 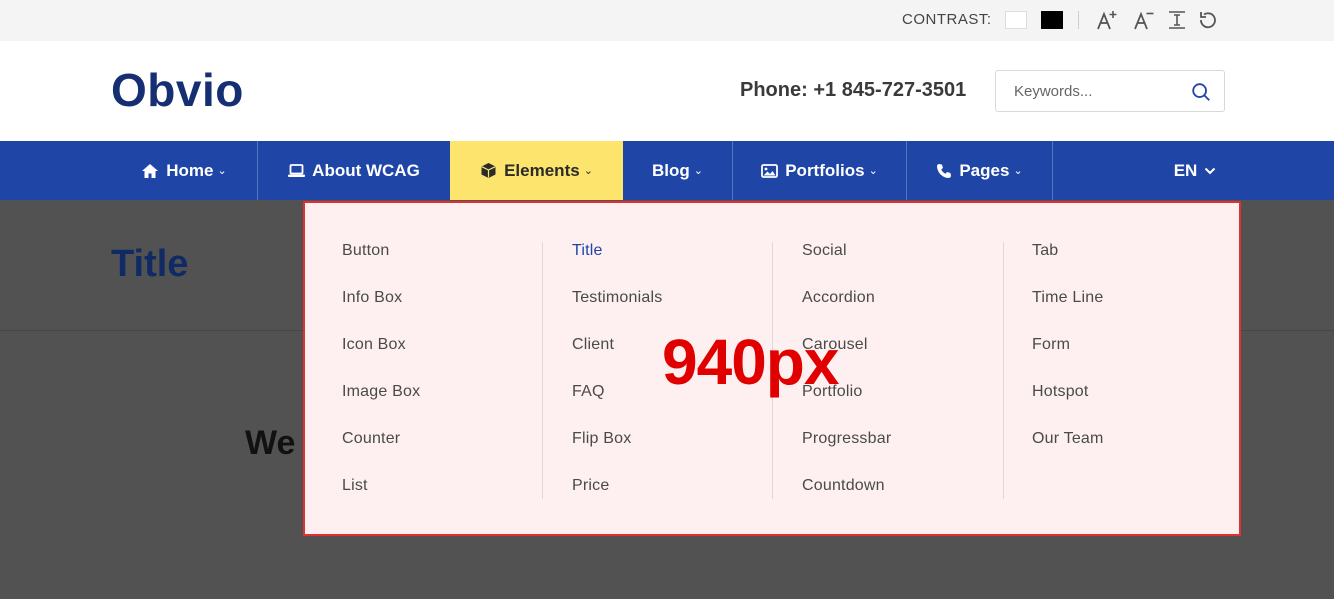 I want to click on nav-item-home: Home ⌄, so click(x=184, y=170).